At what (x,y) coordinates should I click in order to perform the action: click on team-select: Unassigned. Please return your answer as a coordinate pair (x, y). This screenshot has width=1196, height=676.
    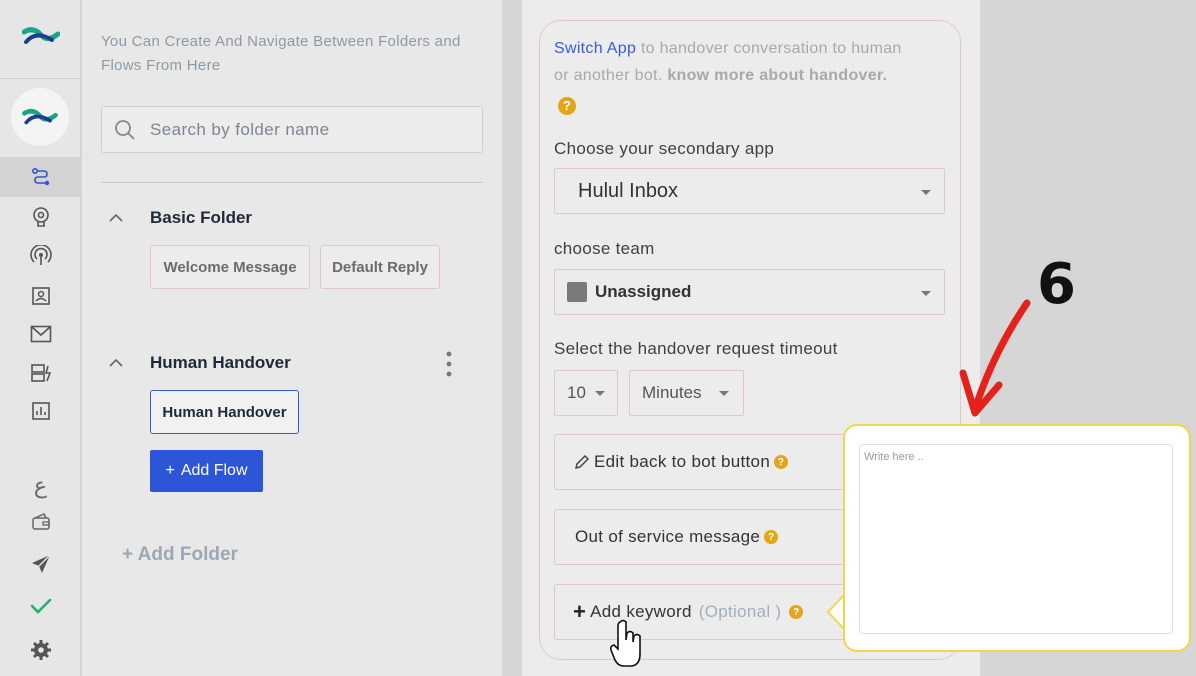
    Looking at the image, I should click on (749, 292).